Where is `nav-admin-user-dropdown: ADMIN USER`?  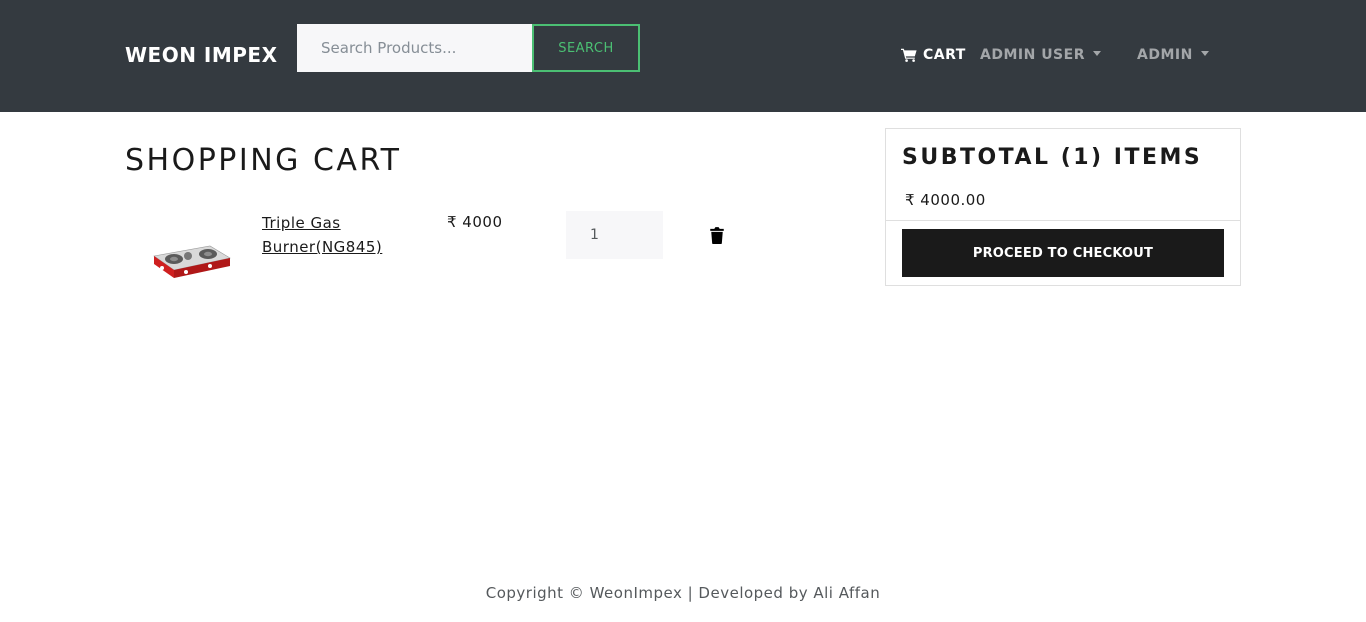
nav-admin-user-dropdown: ADMIN USER is located at coordinates (1041, 55).